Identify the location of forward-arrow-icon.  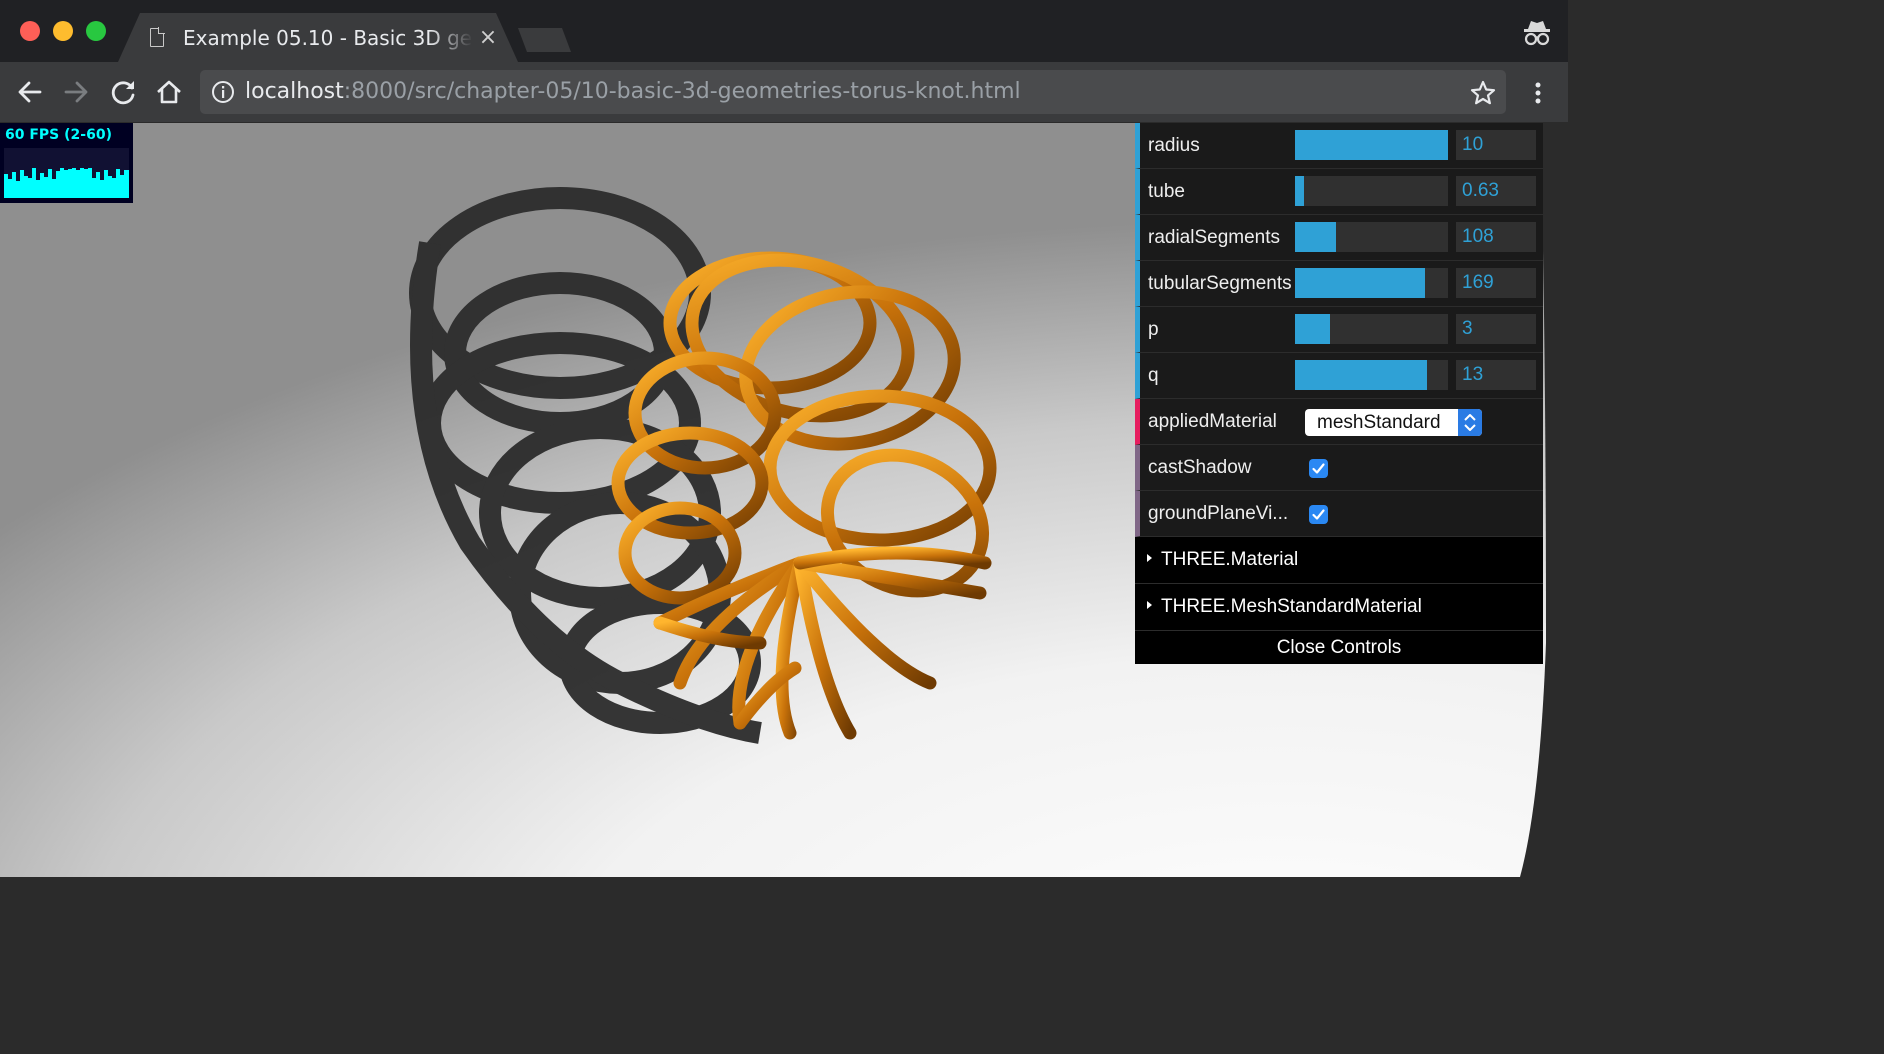
(76, 92).